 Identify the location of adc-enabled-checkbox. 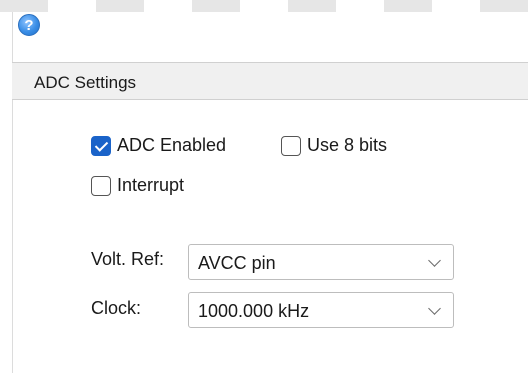
(101, 145).